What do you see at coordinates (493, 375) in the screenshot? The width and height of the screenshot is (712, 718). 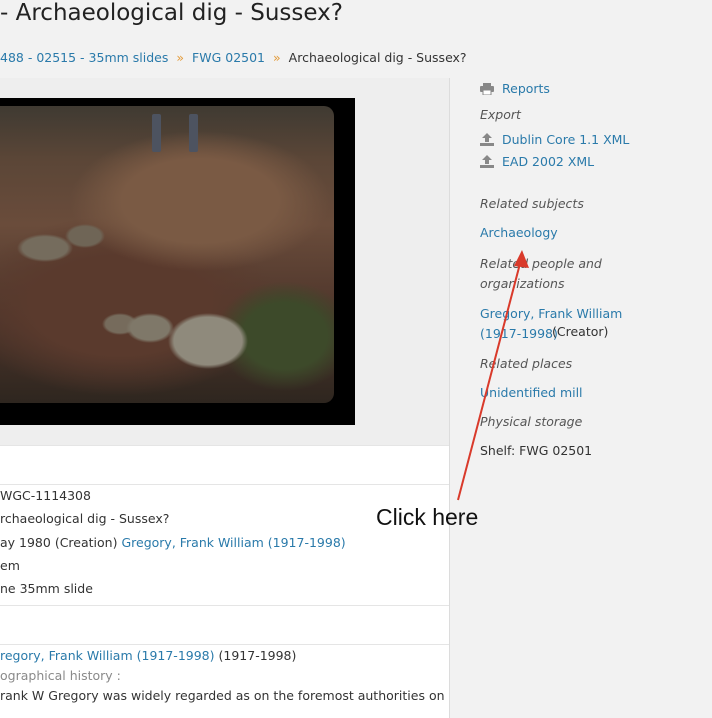 I see `annotation-arrow` at bounding box center [493, 375].